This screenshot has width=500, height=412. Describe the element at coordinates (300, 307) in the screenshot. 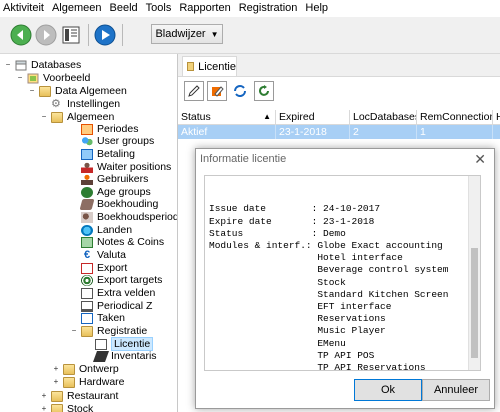

I see `license-info-line: EFT interface` at that location.